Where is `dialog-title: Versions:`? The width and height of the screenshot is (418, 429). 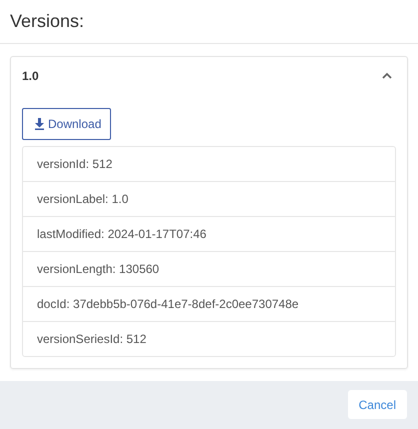
dialog-title: Versions: is located at coordinates (47, 21).